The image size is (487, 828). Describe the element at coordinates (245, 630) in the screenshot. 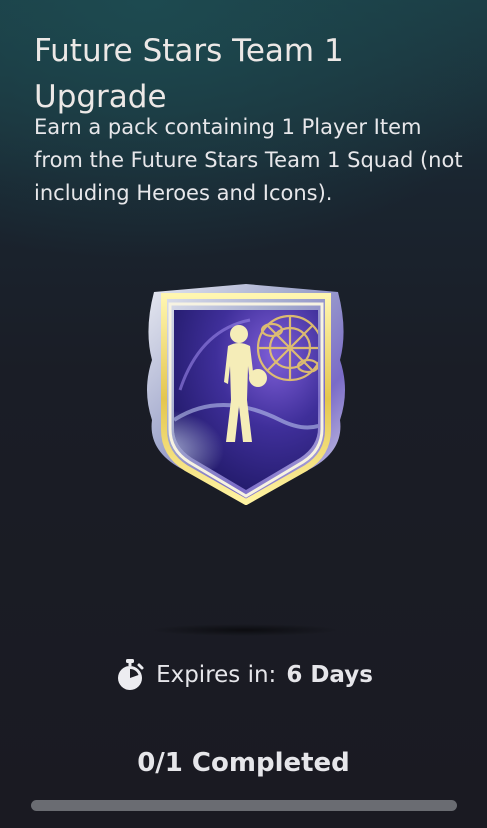

I see `badge-shadow` at that location.